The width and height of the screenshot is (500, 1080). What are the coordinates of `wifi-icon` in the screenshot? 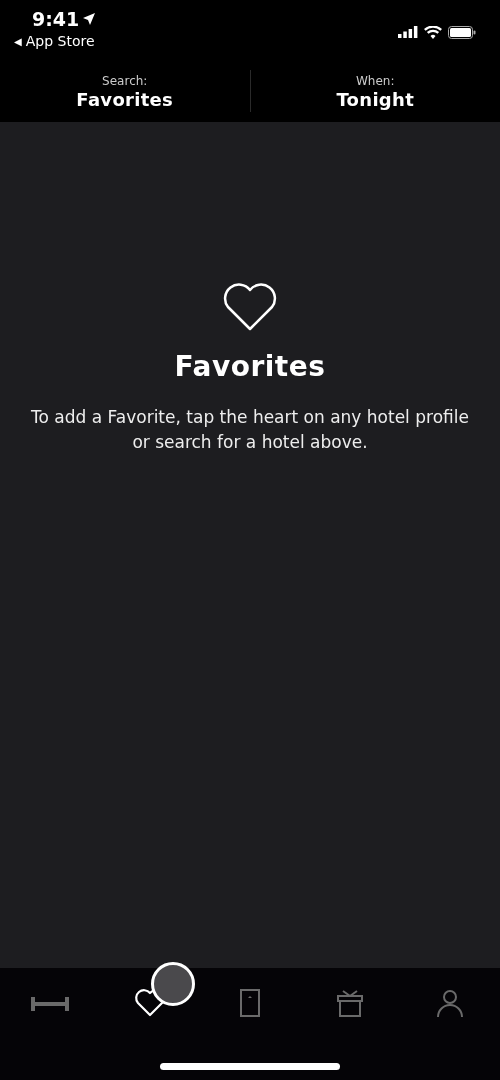 It's located at (433, 32).